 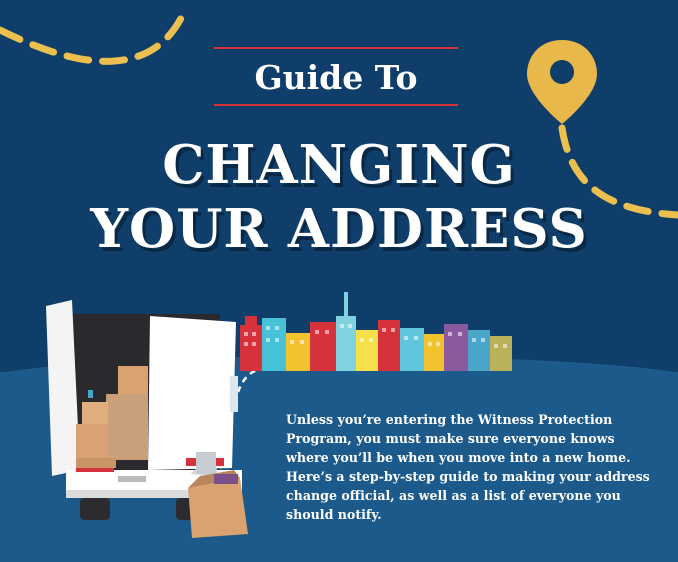 What do you see at coordinates (339, 229) in the screenshot?
I see `page-title-line-2: YOUR ADDRESS` at bounding box center [339, 229].